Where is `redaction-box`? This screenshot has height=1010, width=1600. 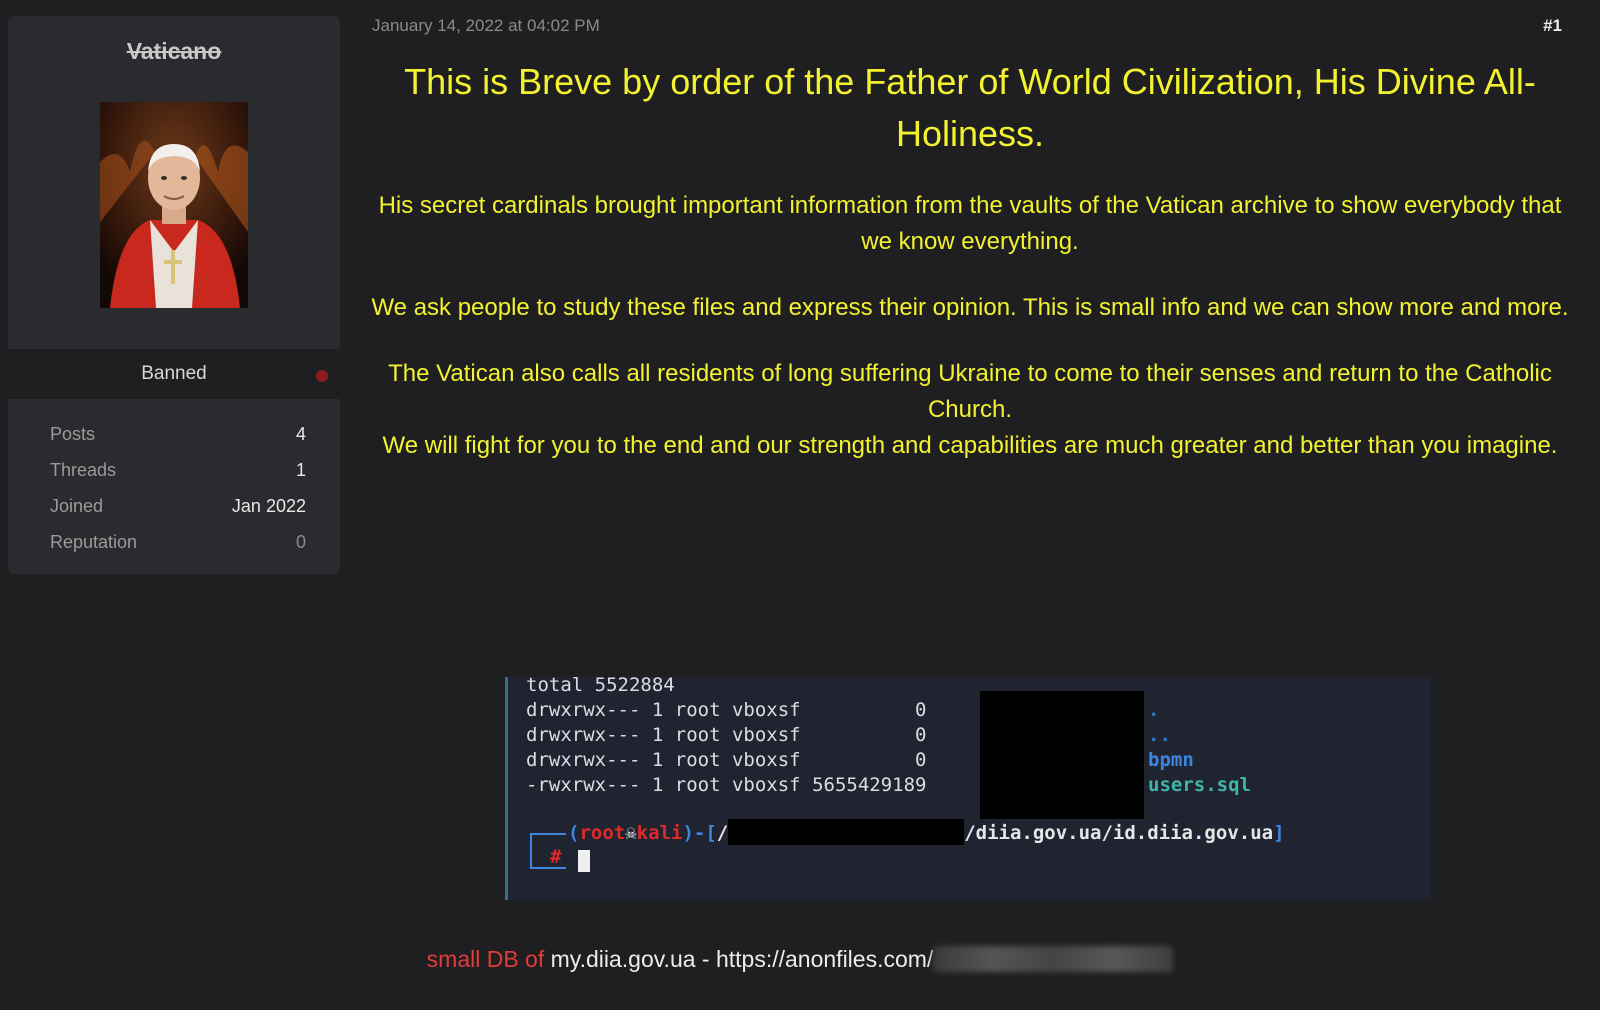 redaction-box is located at coordinates (1062, 755).